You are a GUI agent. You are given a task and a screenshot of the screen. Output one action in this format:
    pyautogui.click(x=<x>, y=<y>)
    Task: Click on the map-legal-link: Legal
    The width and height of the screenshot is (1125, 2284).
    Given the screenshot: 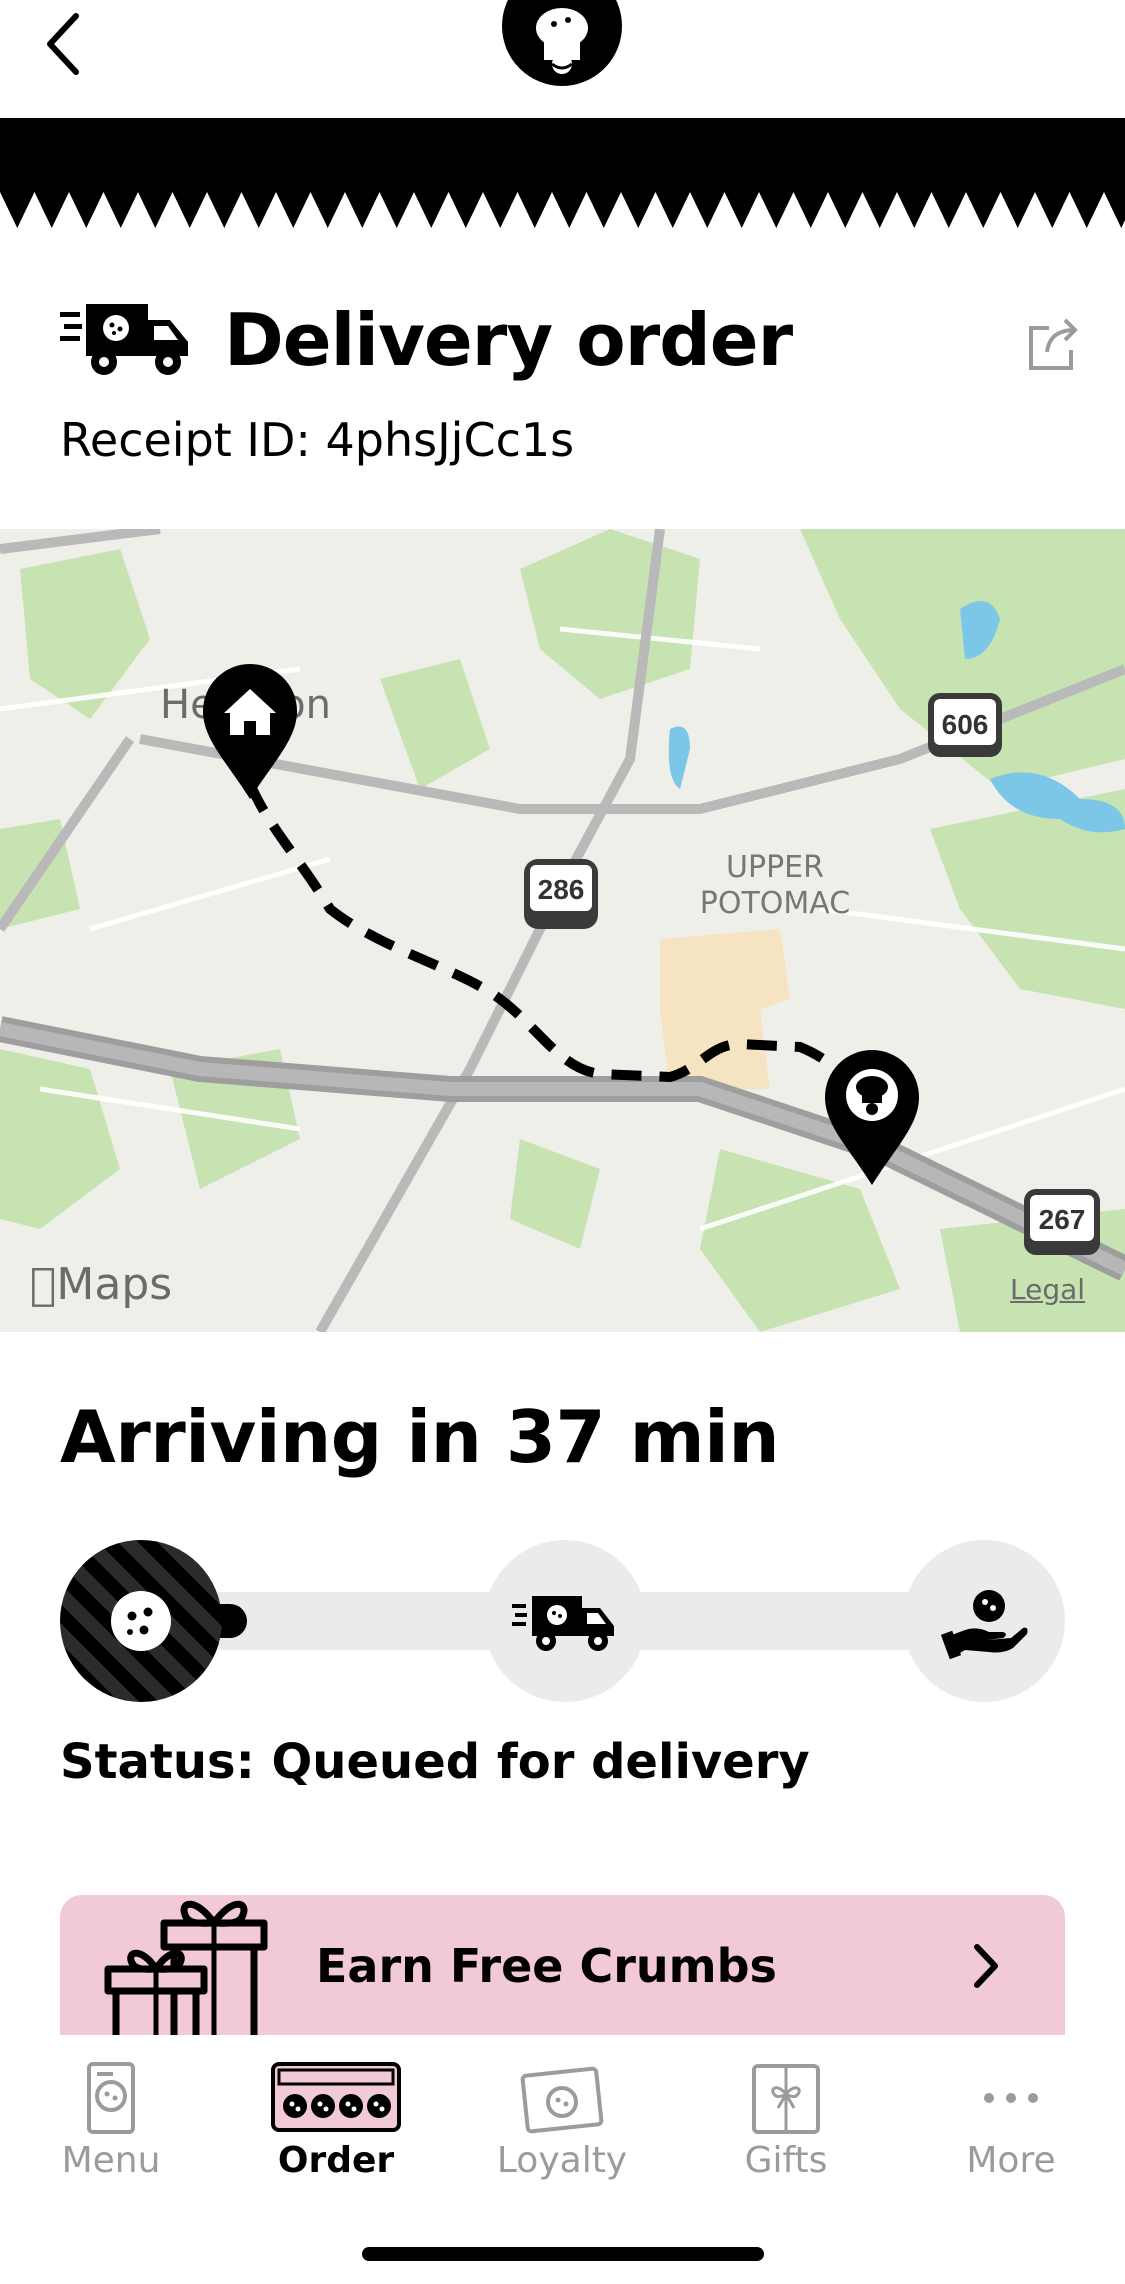 What is the action you would take?
    pyautogui.click(x=1047, y=1289)
    